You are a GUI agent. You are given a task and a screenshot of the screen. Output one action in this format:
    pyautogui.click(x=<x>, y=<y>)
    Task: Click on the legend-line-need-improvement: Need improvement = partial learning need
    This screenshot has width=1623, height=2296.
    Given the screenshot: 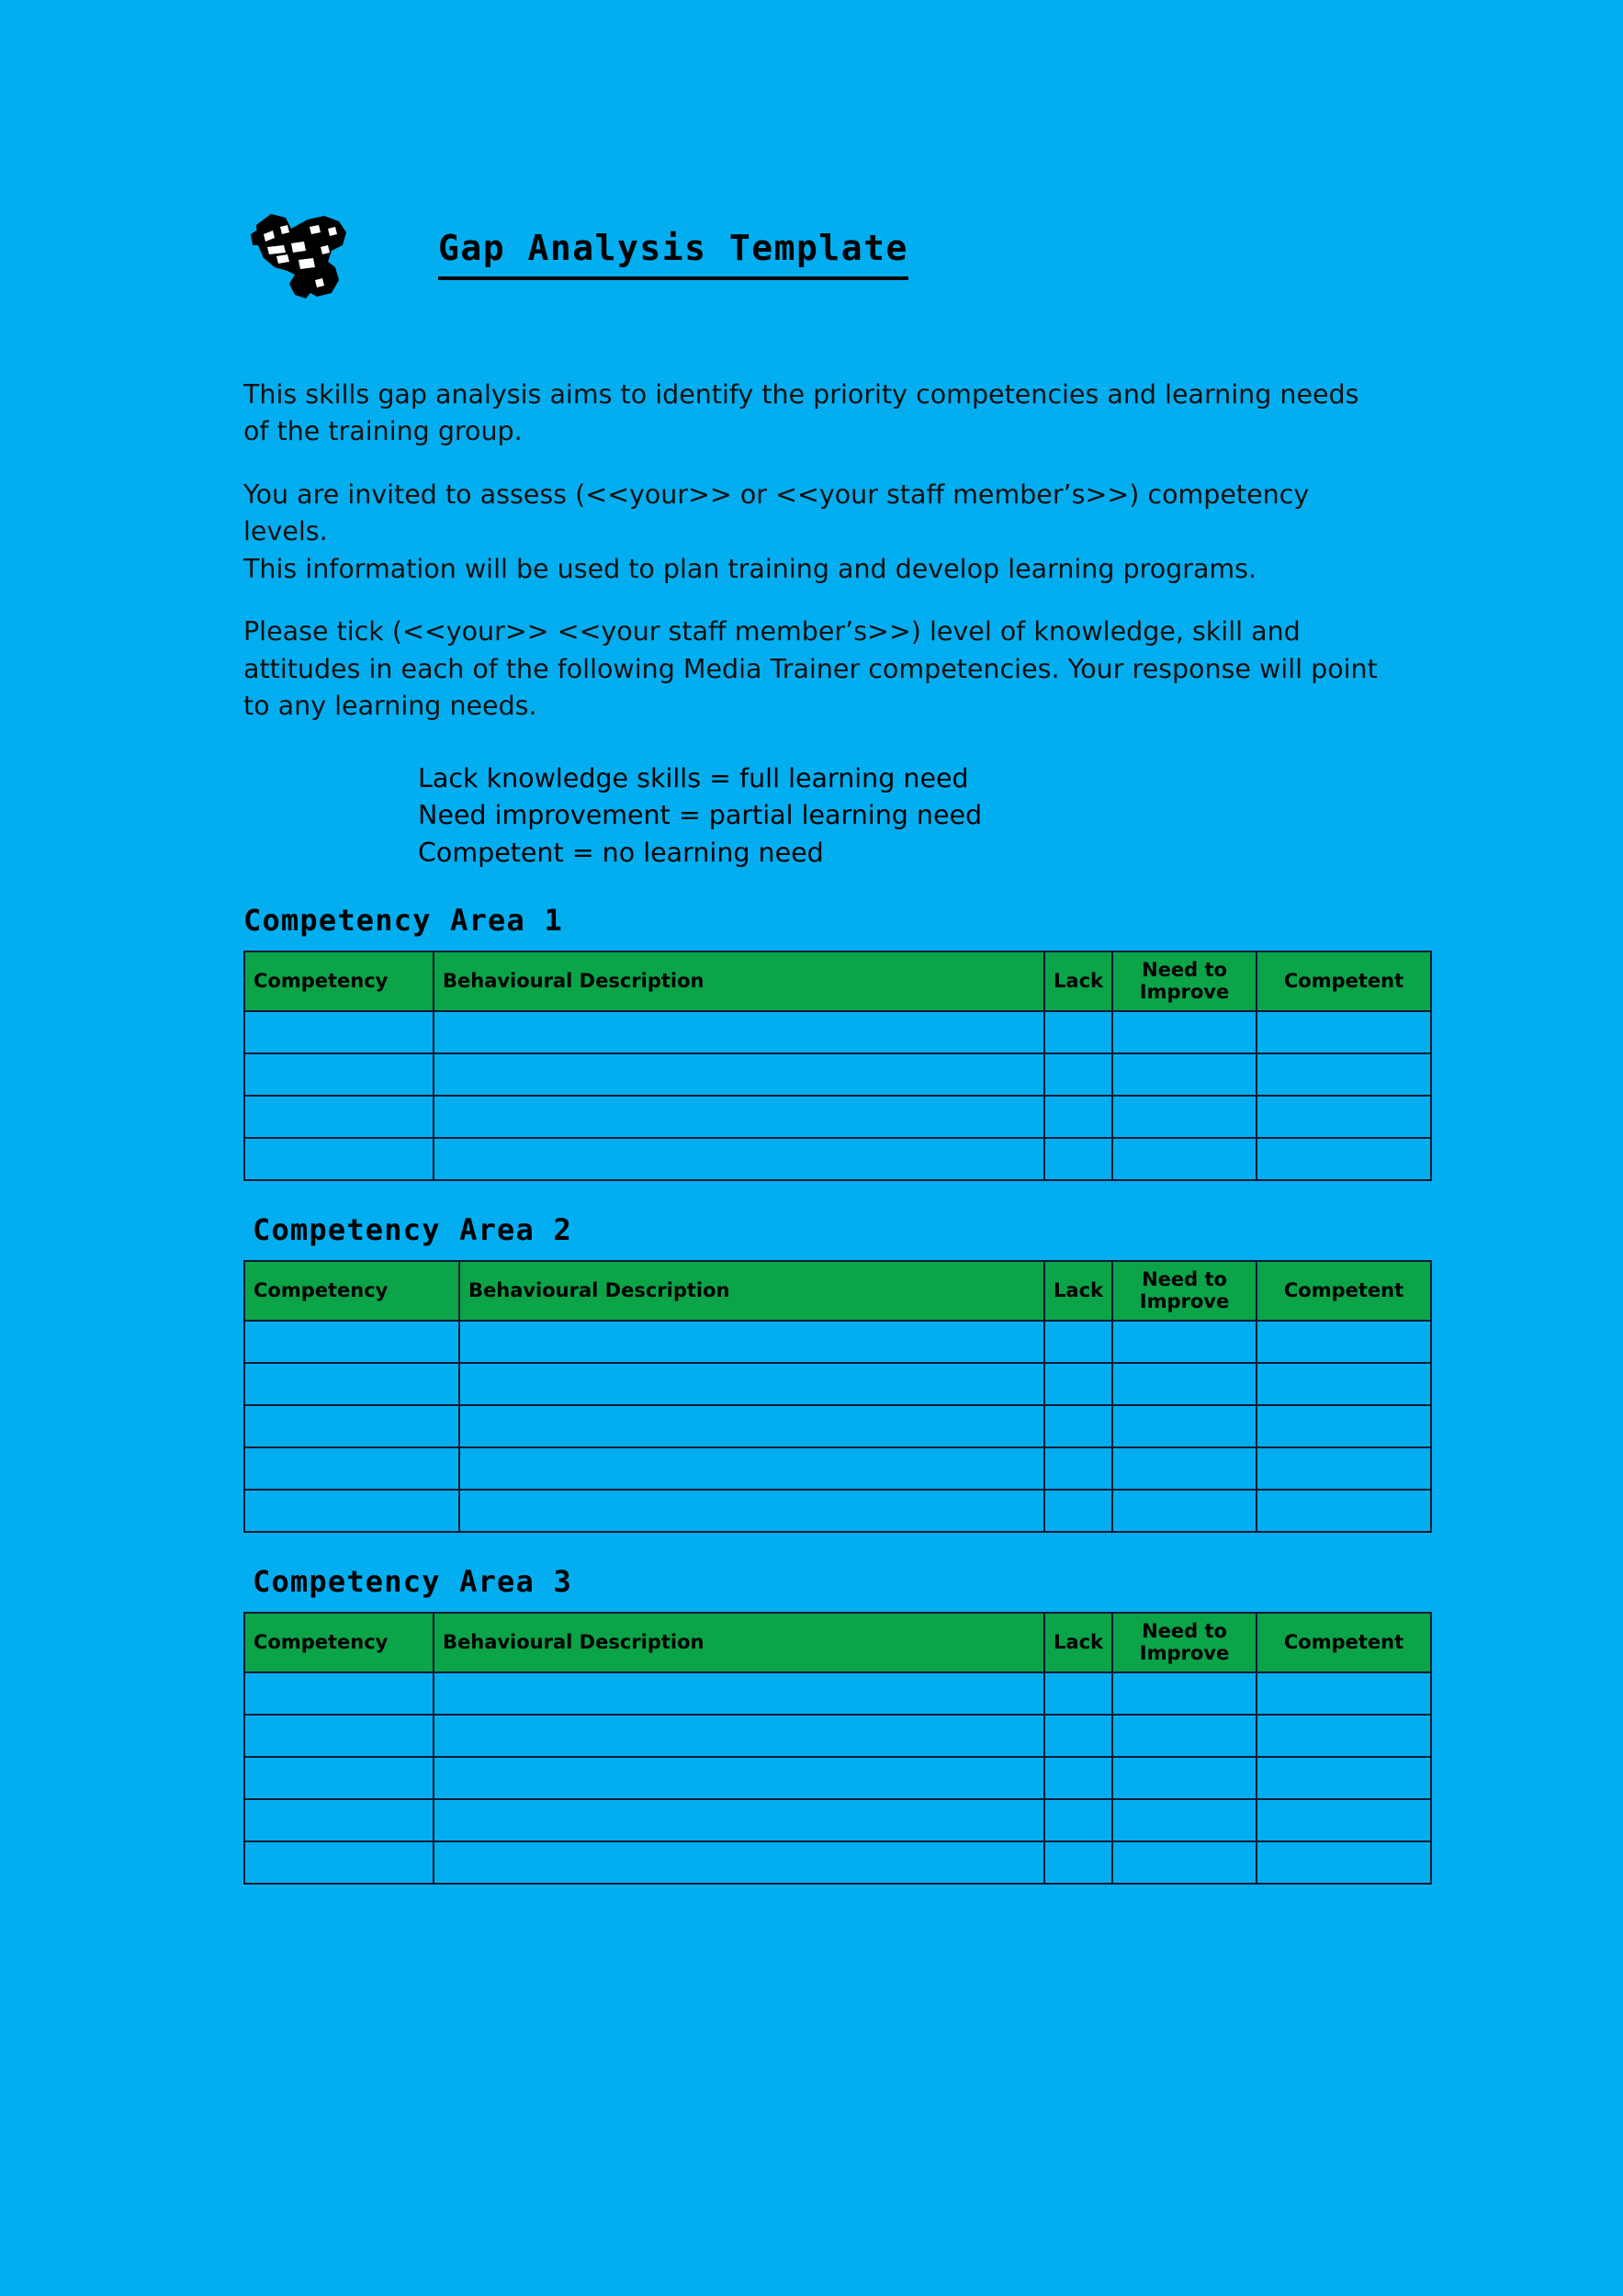 What is the action you would take?
    pyautogui.click(x=700, y=815)
    